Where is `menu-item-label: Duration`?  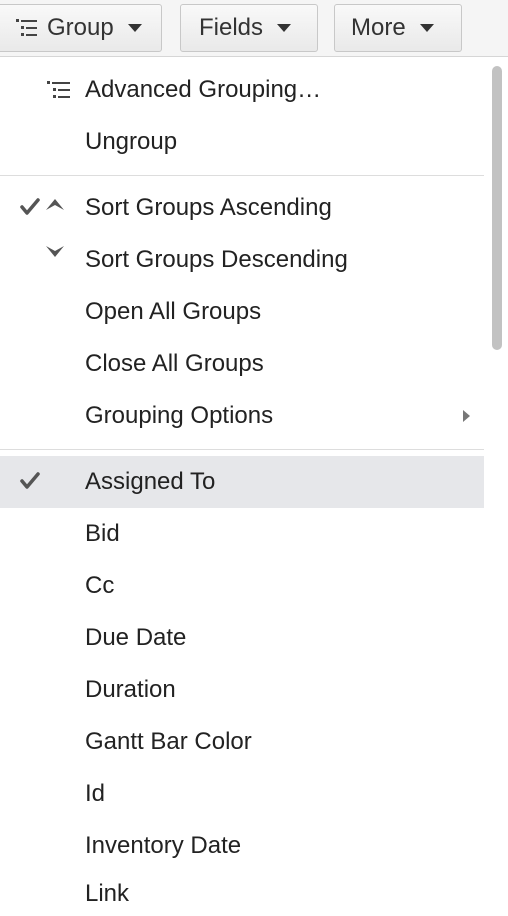 menu-item-label: Duration is located at coordinates (130, 689).